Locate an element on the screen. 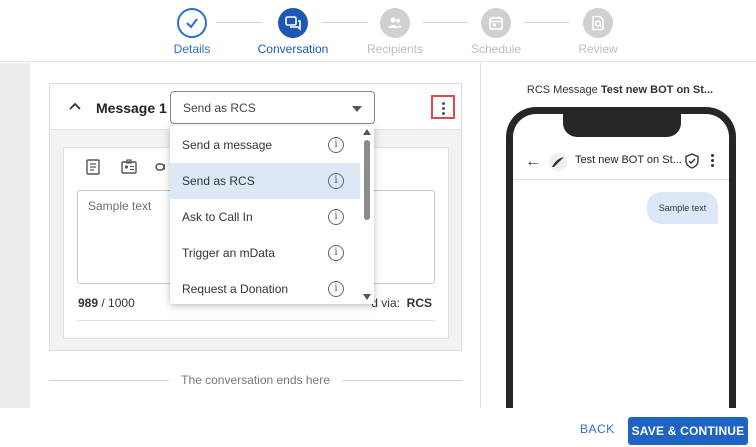 The width and height of the screenshot is (756, 447). step-review: Review is located at coordinates (598, 32).